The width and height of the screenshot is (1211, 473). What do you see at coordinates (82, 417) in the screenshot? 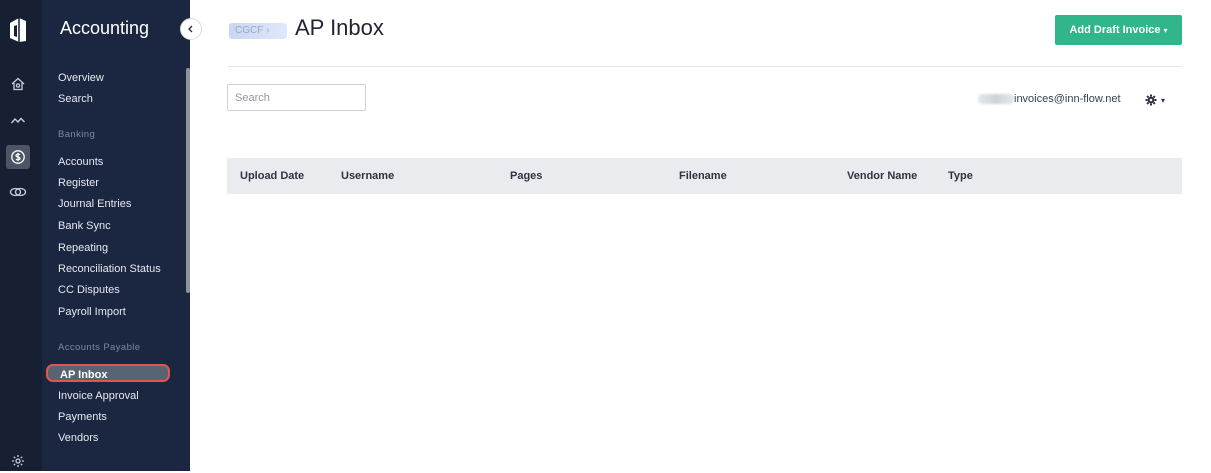
I see `sidebar-item-payments: Payments` at bounding box center [82, 417].